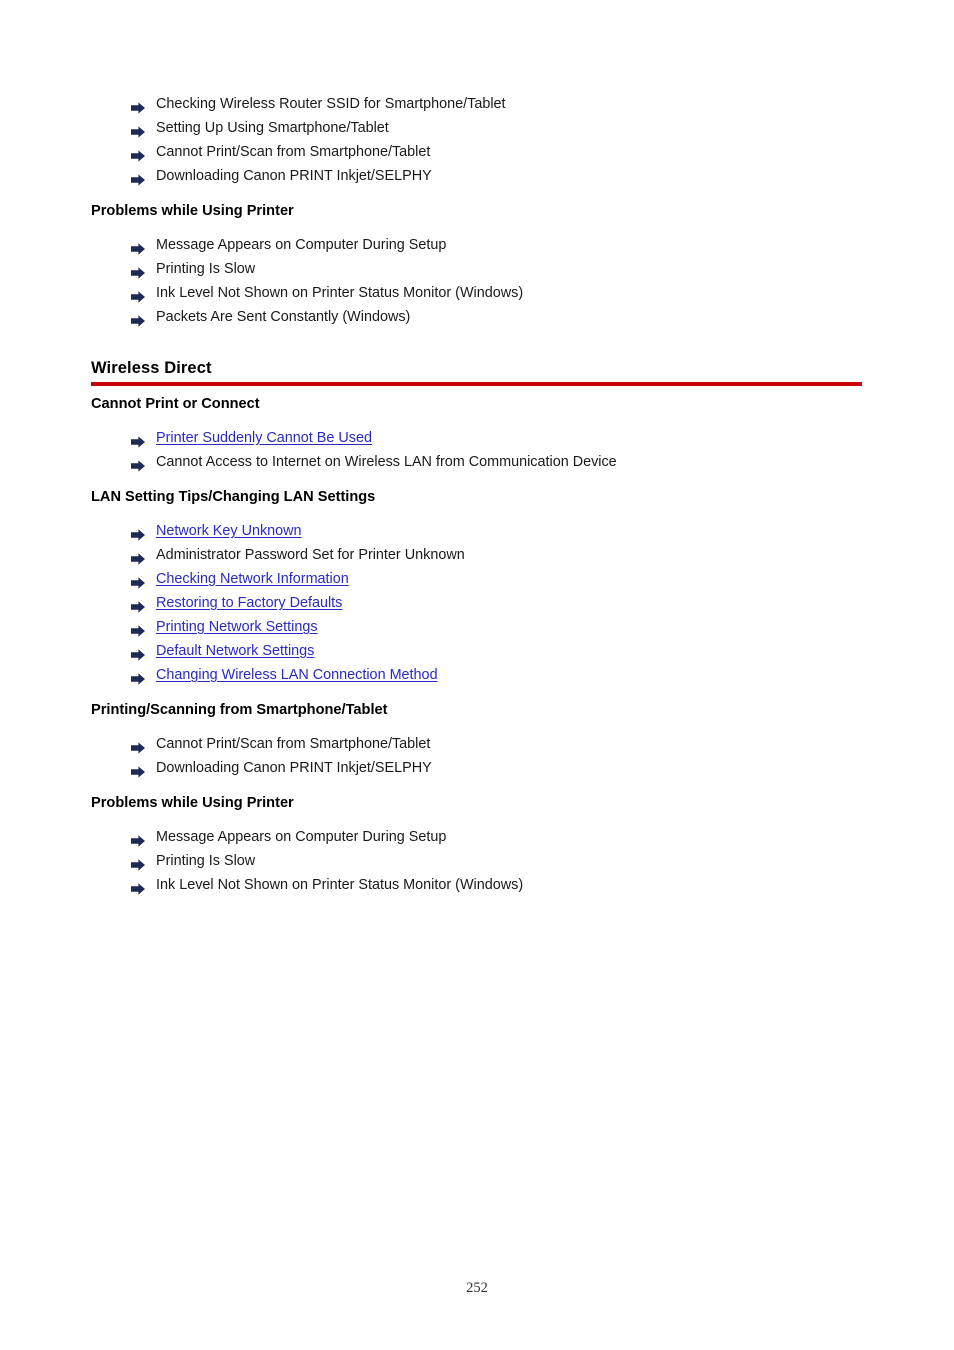  What do you see at coordinates (237, 627) in the screenshot?
I see `list-item-link: Printing Network Settings` at bounding box center [237, 627].